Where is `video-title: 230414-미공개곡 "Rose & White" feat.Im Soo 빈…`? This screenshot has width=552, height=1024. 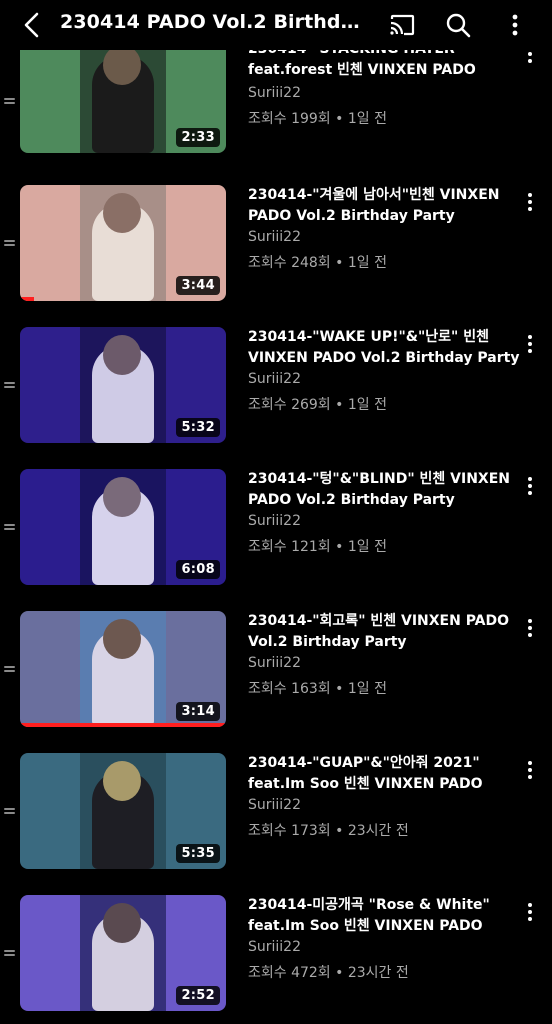 video-title: 230414-미공개곡 "Rose & White" feat.Im Soo 빈… is located at coordinates (384, 916).